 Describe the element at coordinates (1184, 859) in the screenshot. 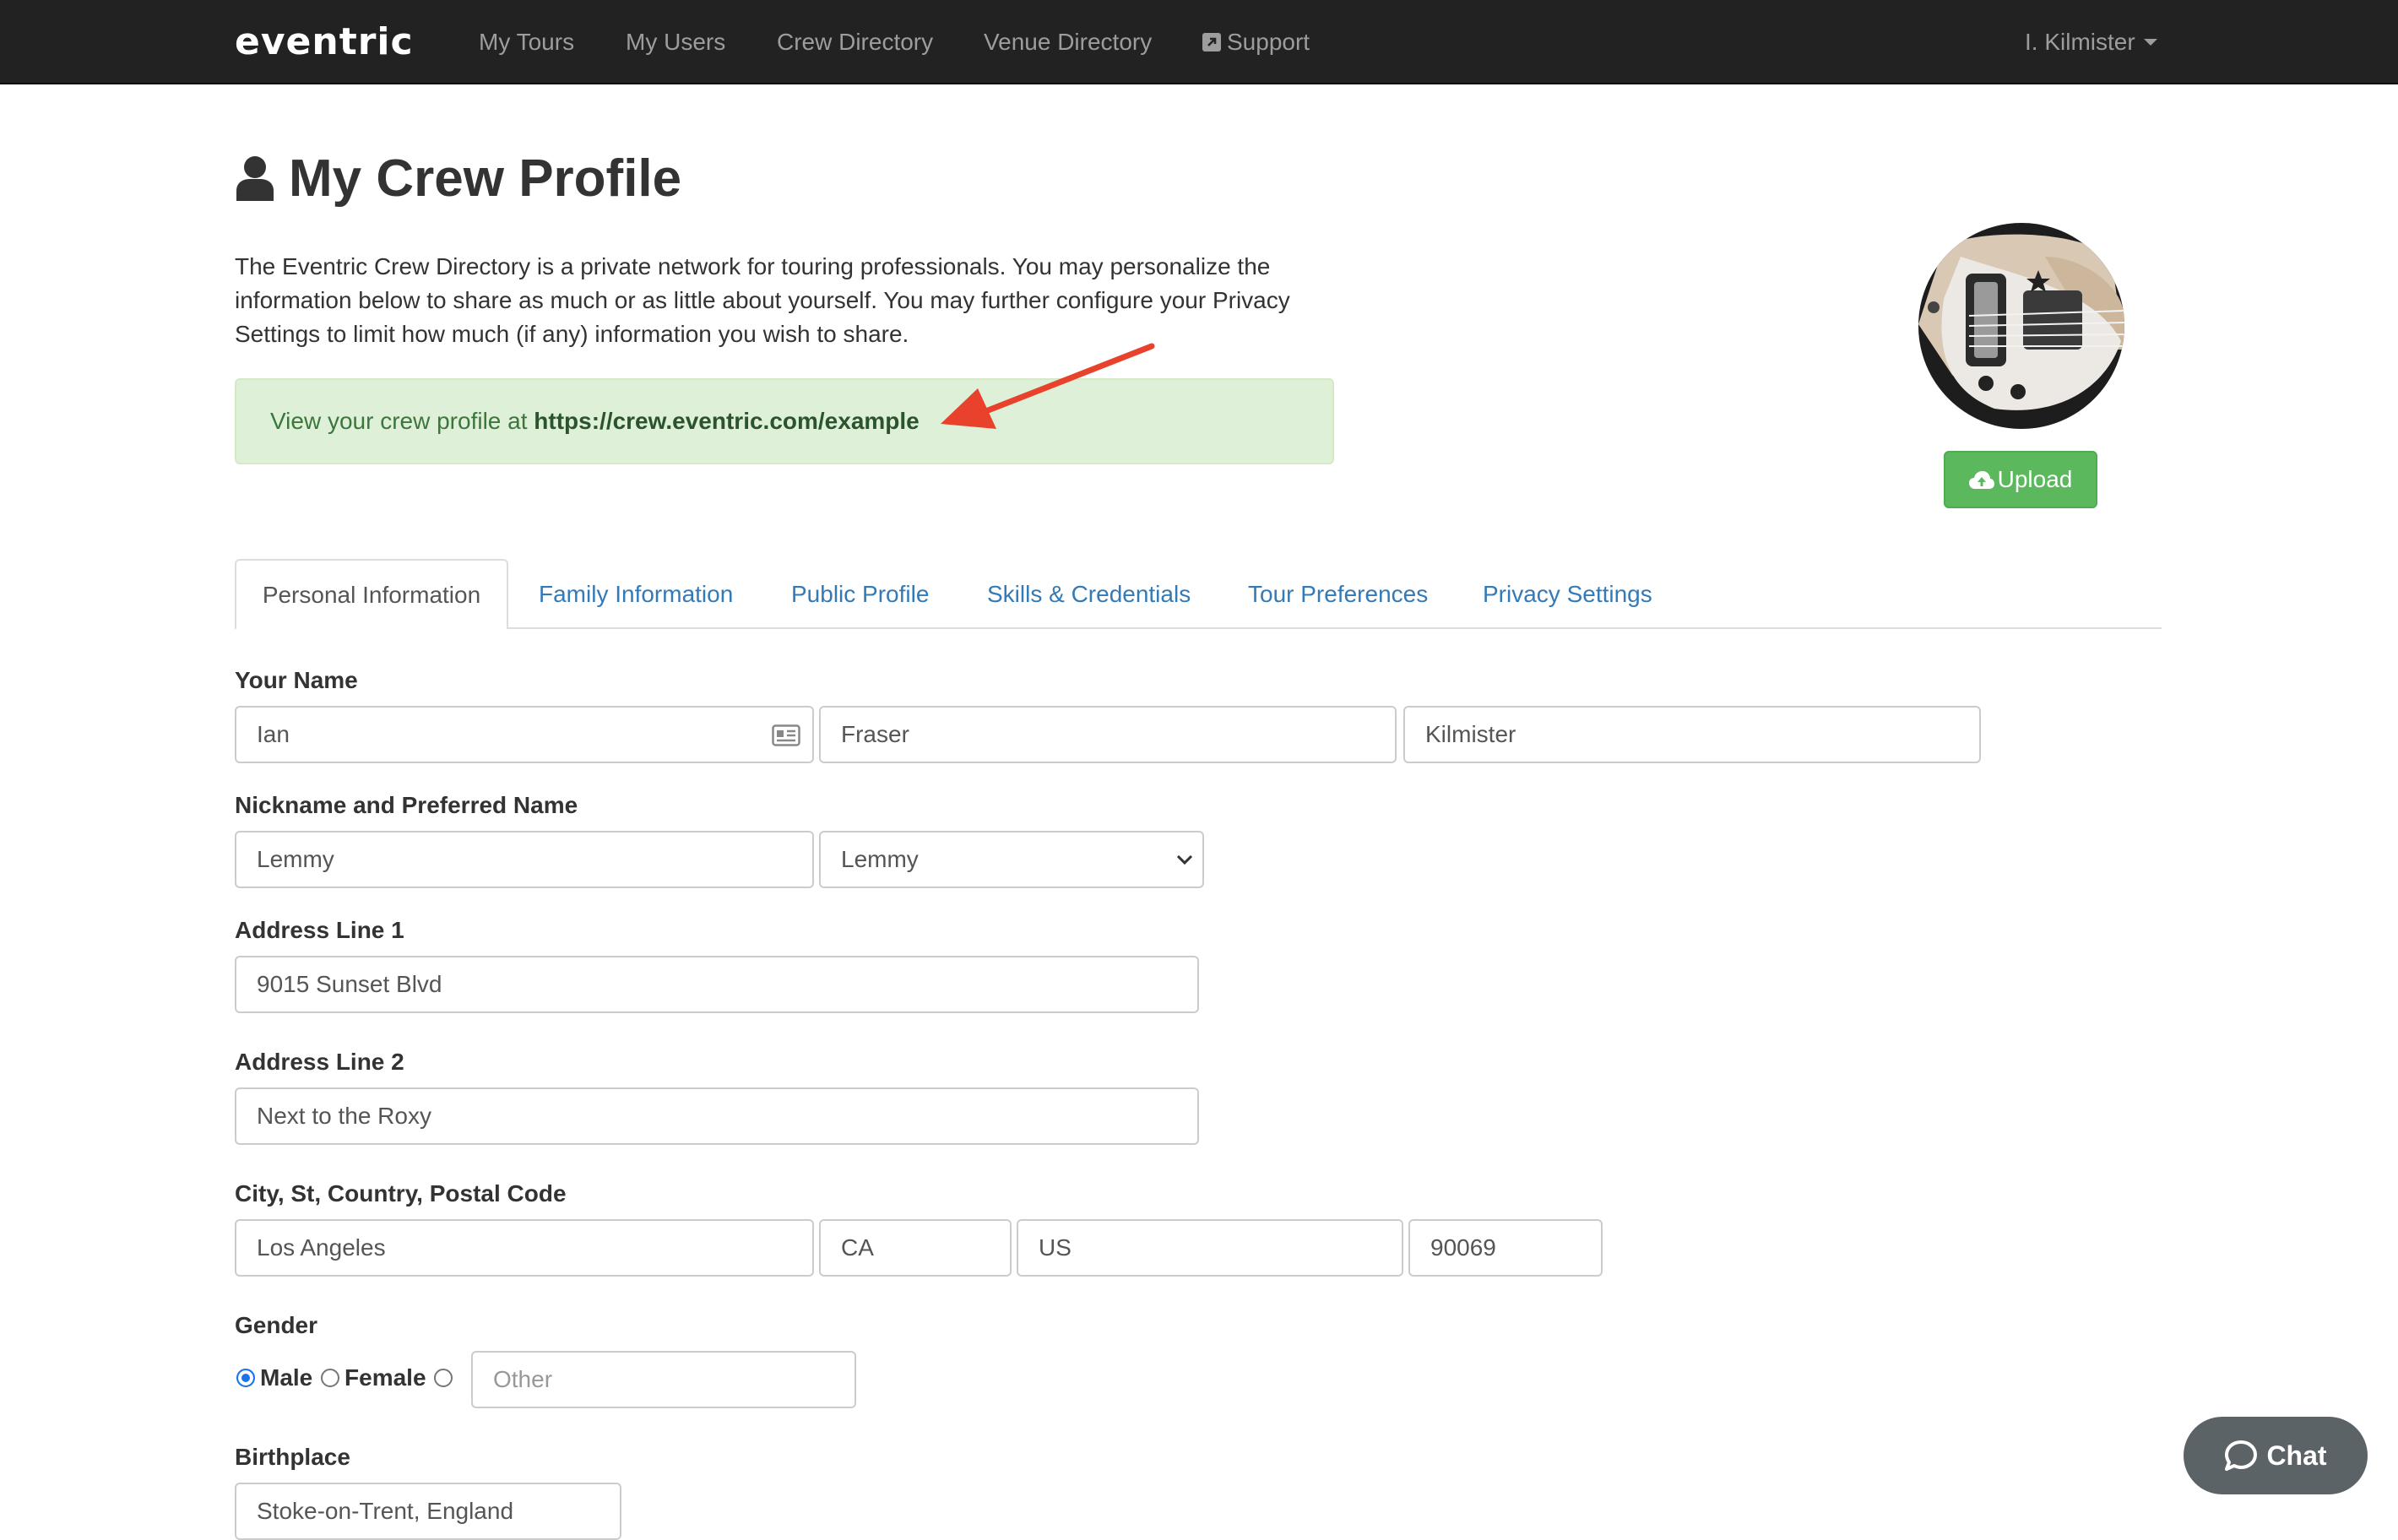

I see `chevron-down-icon` at that location.